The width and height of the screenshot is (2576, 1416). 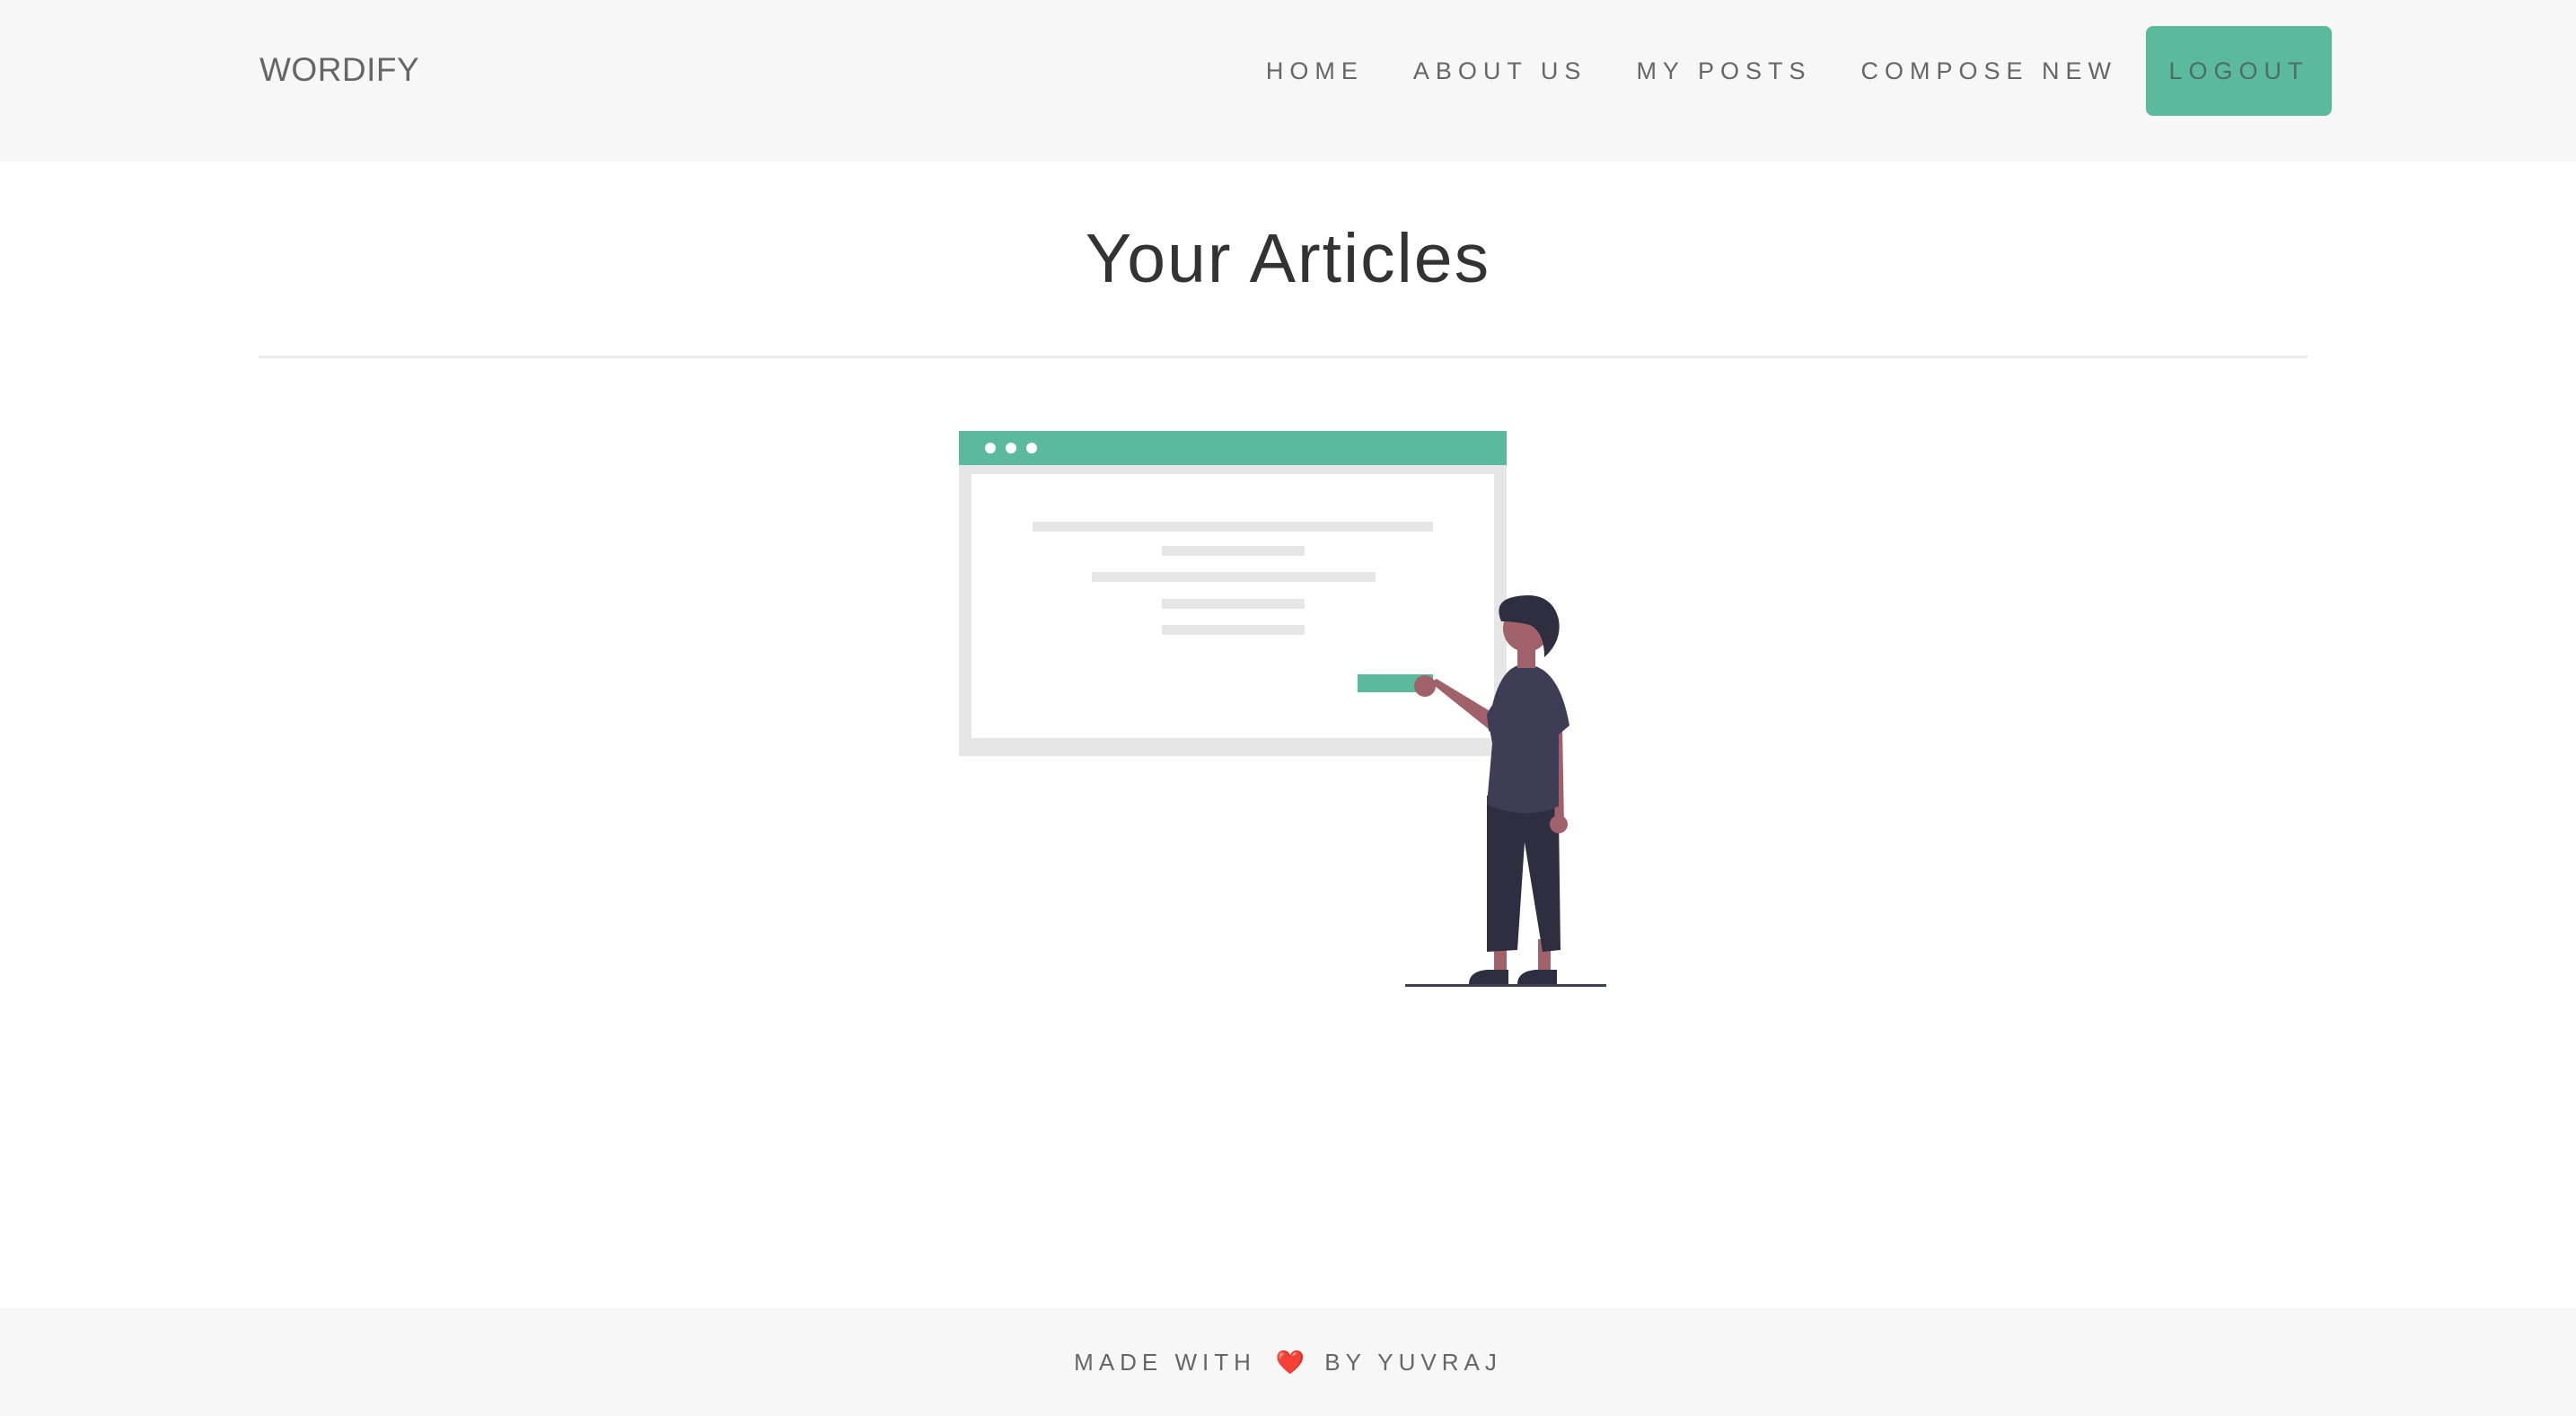 What do you see at coordinates (1315, 71) in the screenshot?
I see `nav-home-link: HOME` at bounding box center [1315, 71].